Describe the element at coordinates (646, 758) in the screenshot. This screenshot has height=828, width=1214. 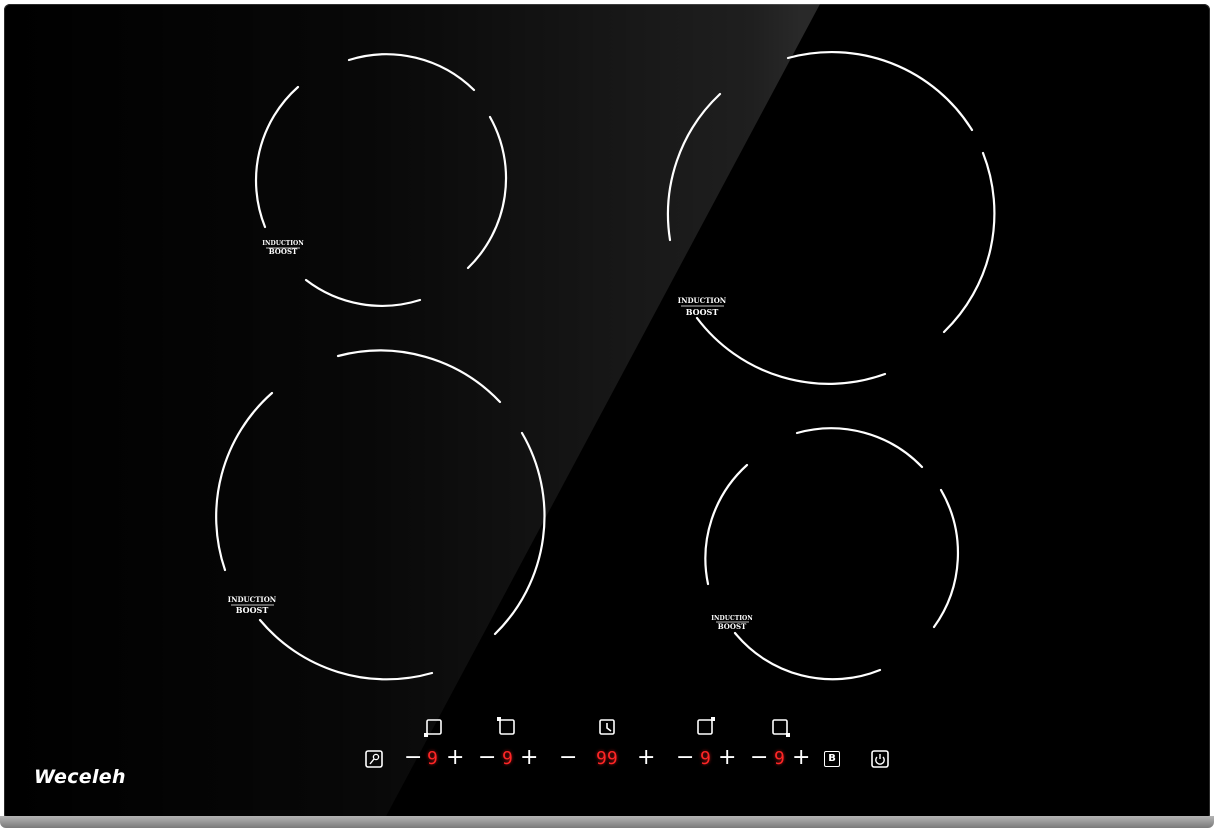
I see `timer-plus-button: +` at that location.